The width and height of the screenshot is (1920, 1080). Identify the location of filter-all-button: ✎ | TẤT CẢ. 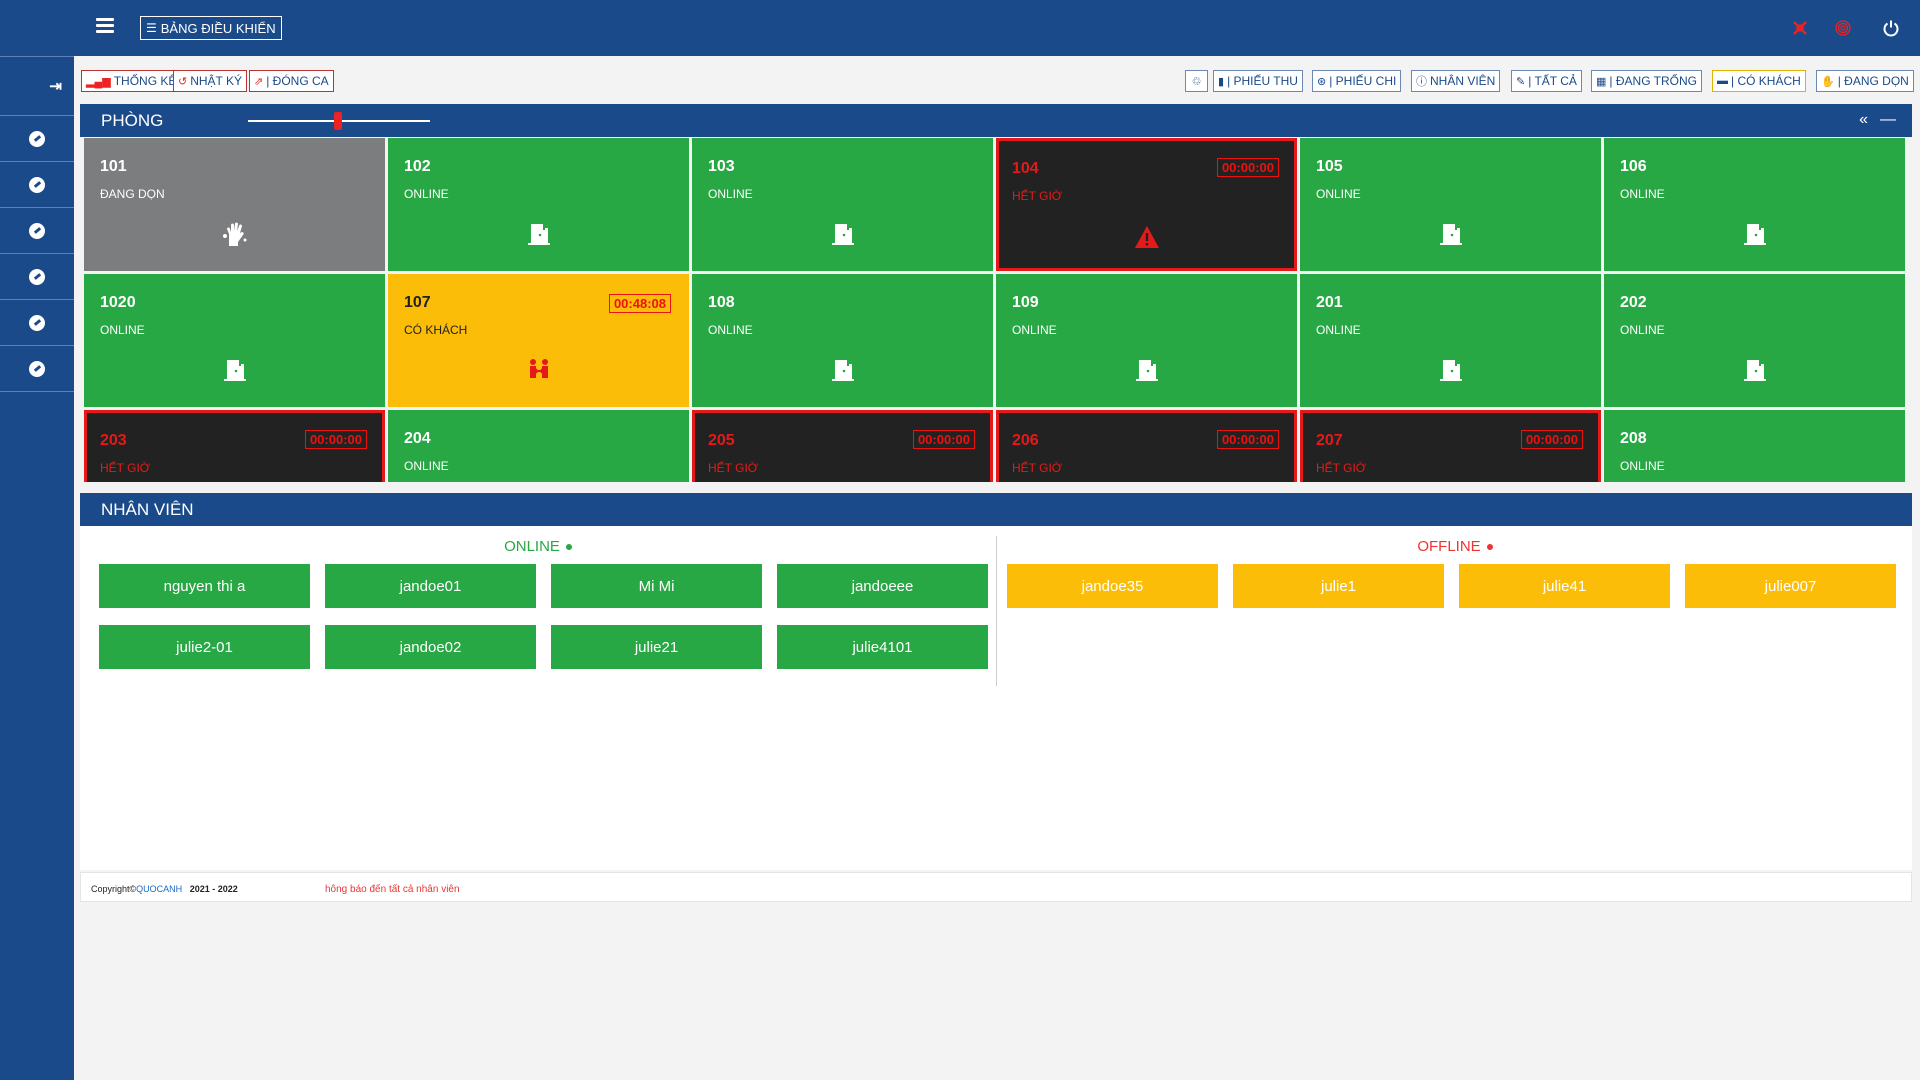
(1546, 81).